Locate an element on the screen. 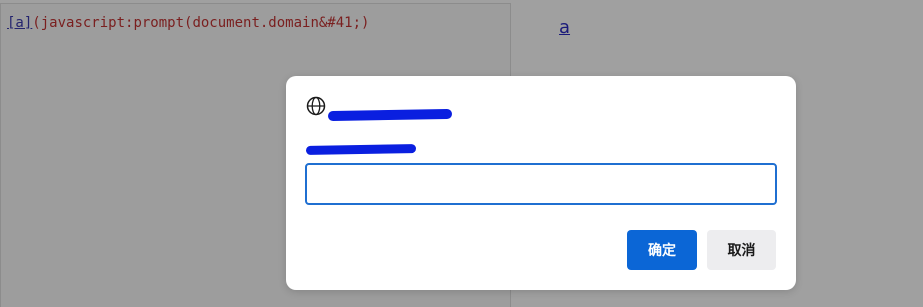  editor-trailing-text: (javascript:prompt(document.domain&#41;) is located at coordinates (201, 23).